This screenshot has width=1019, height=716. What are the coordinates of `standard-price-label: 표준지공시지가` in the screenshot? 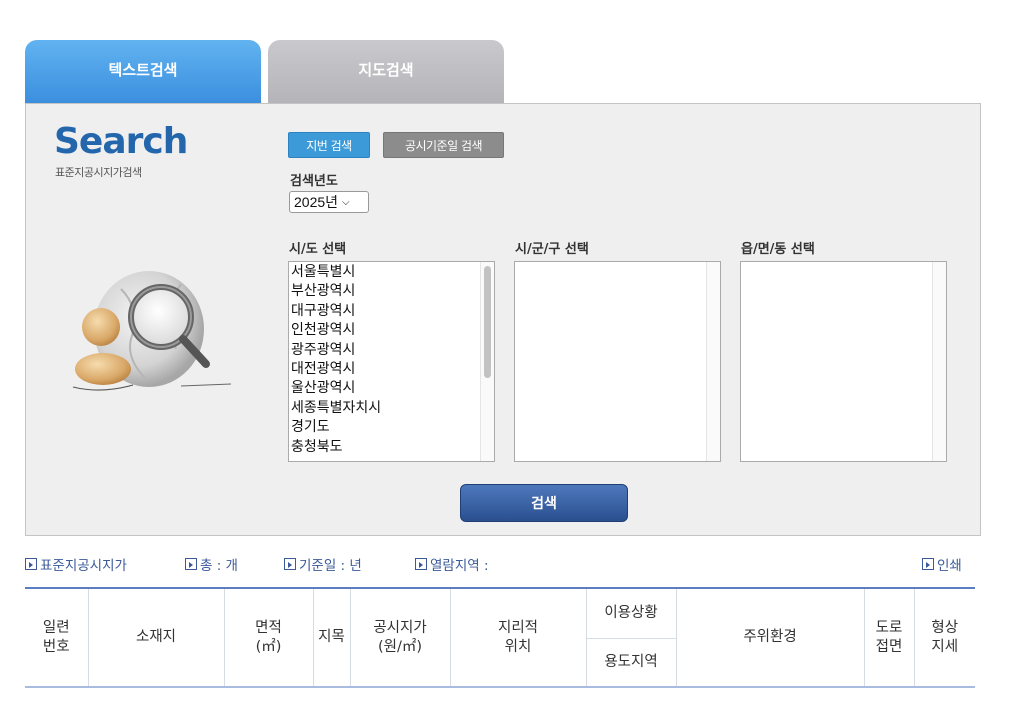 It's located at (83, 566).